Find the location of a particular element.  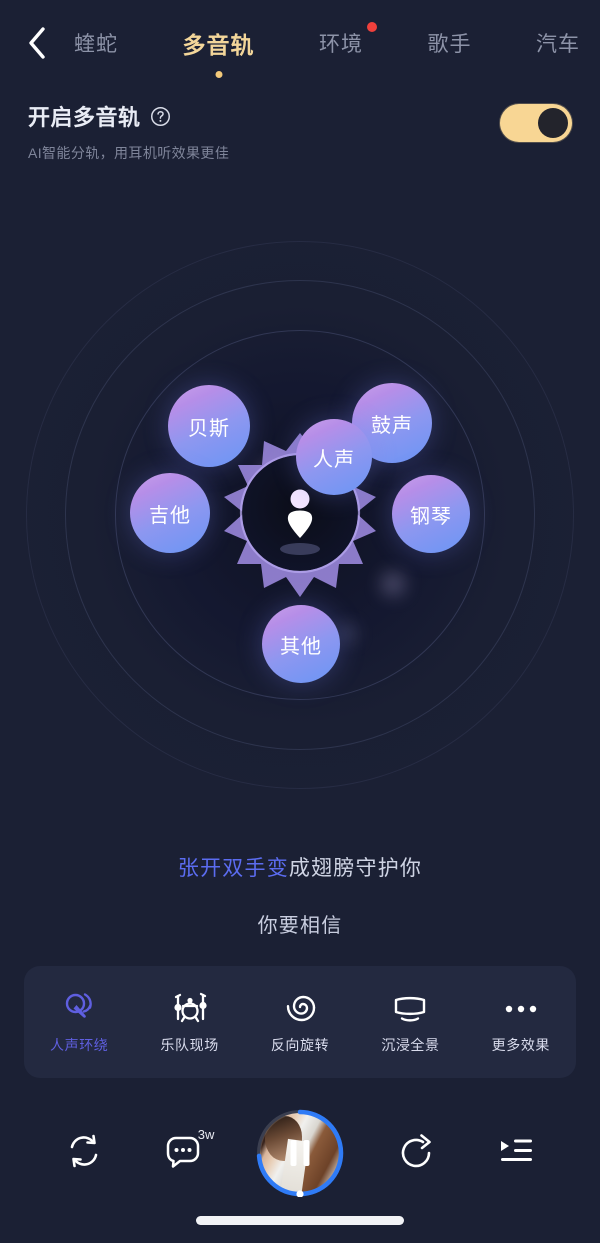

repeat-icon is located at coordinates (84, 1153).